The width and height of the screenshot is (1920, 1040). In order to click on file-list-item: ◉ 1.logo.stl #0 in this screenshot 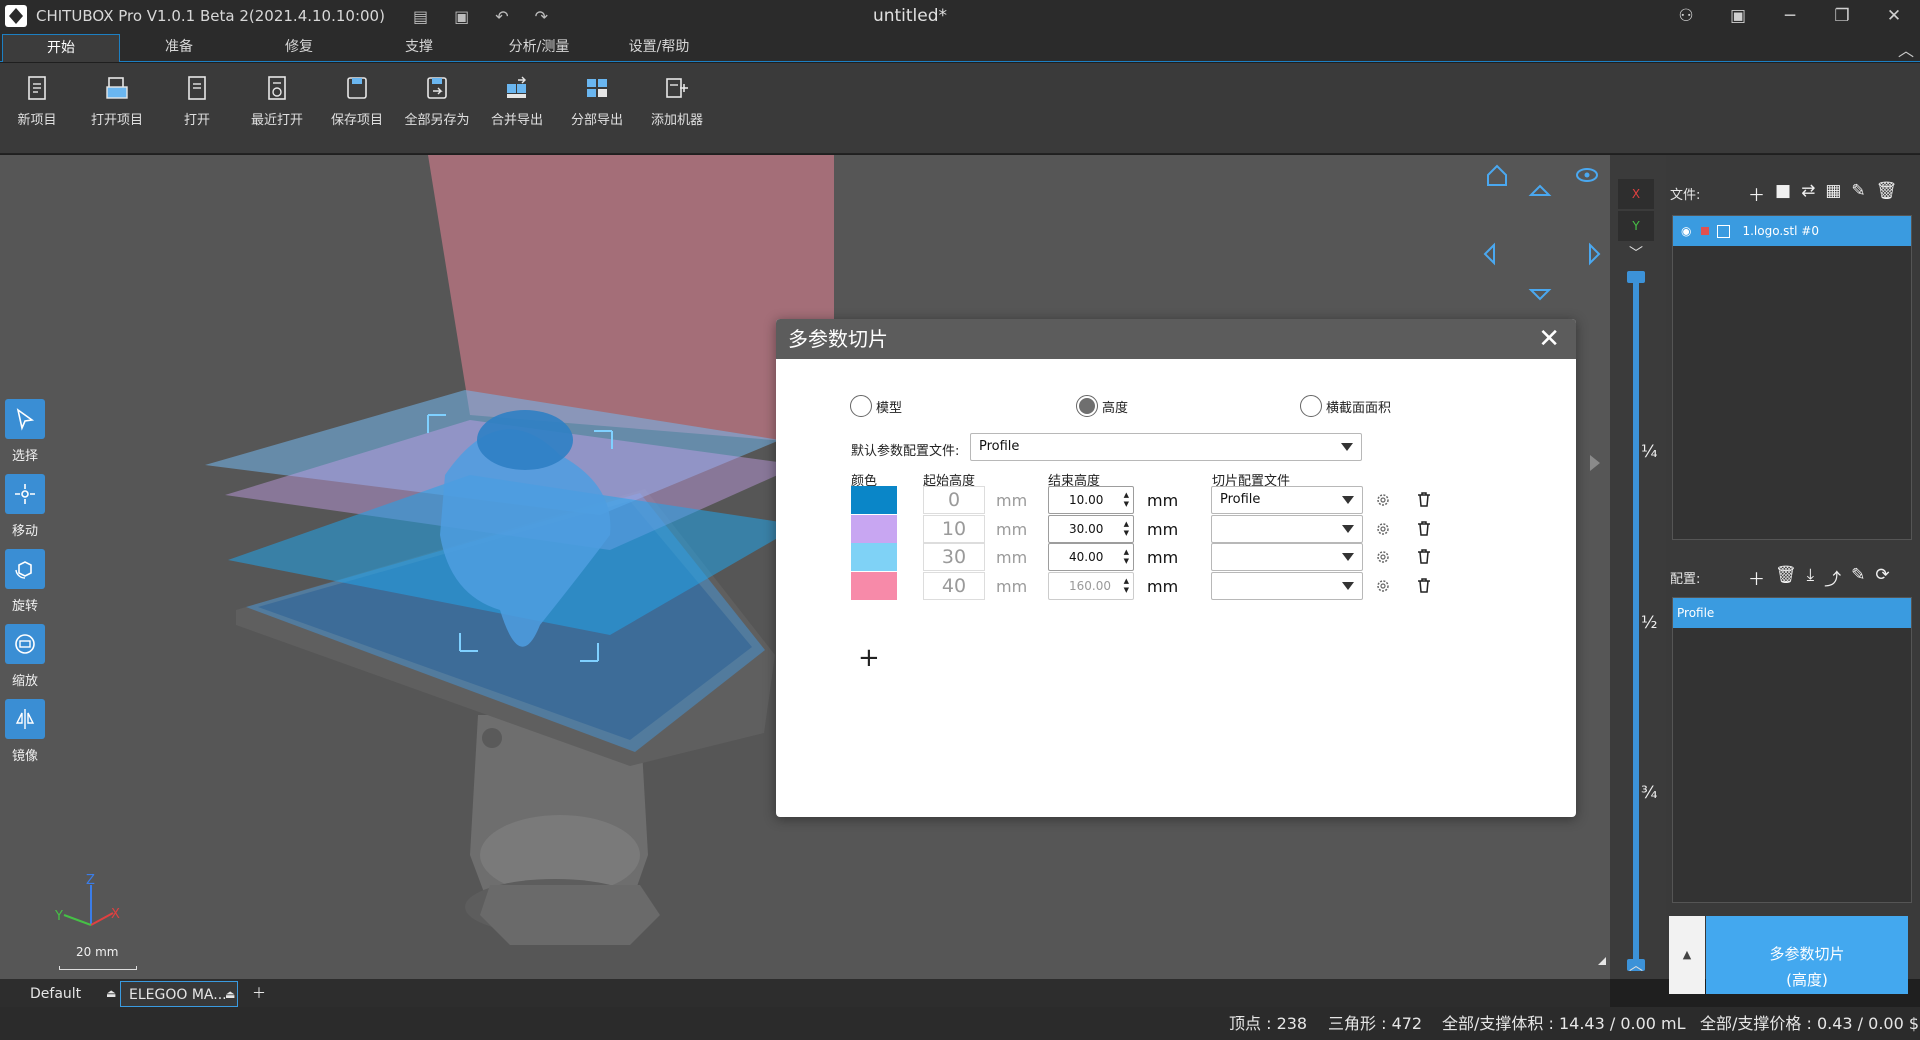, I will do `click(1792, 231)`.